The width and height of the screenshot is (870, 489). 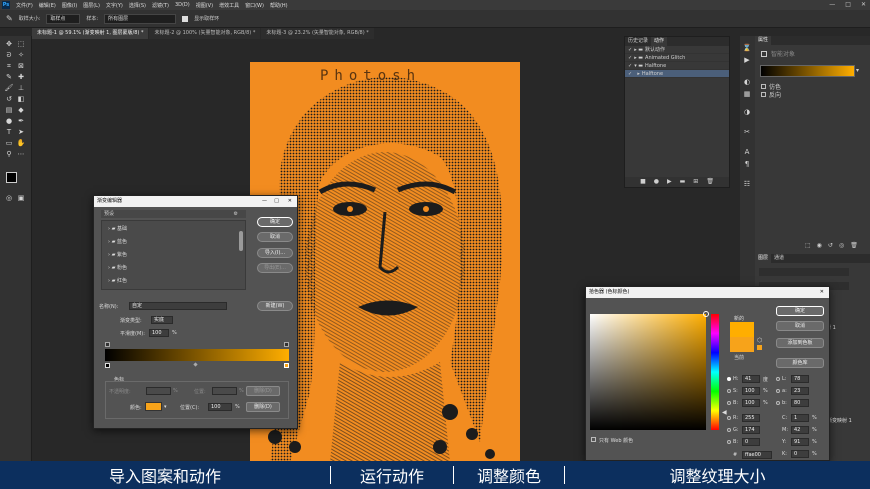 I want to click on cyan-field: 1, so click(x=800, y=418).